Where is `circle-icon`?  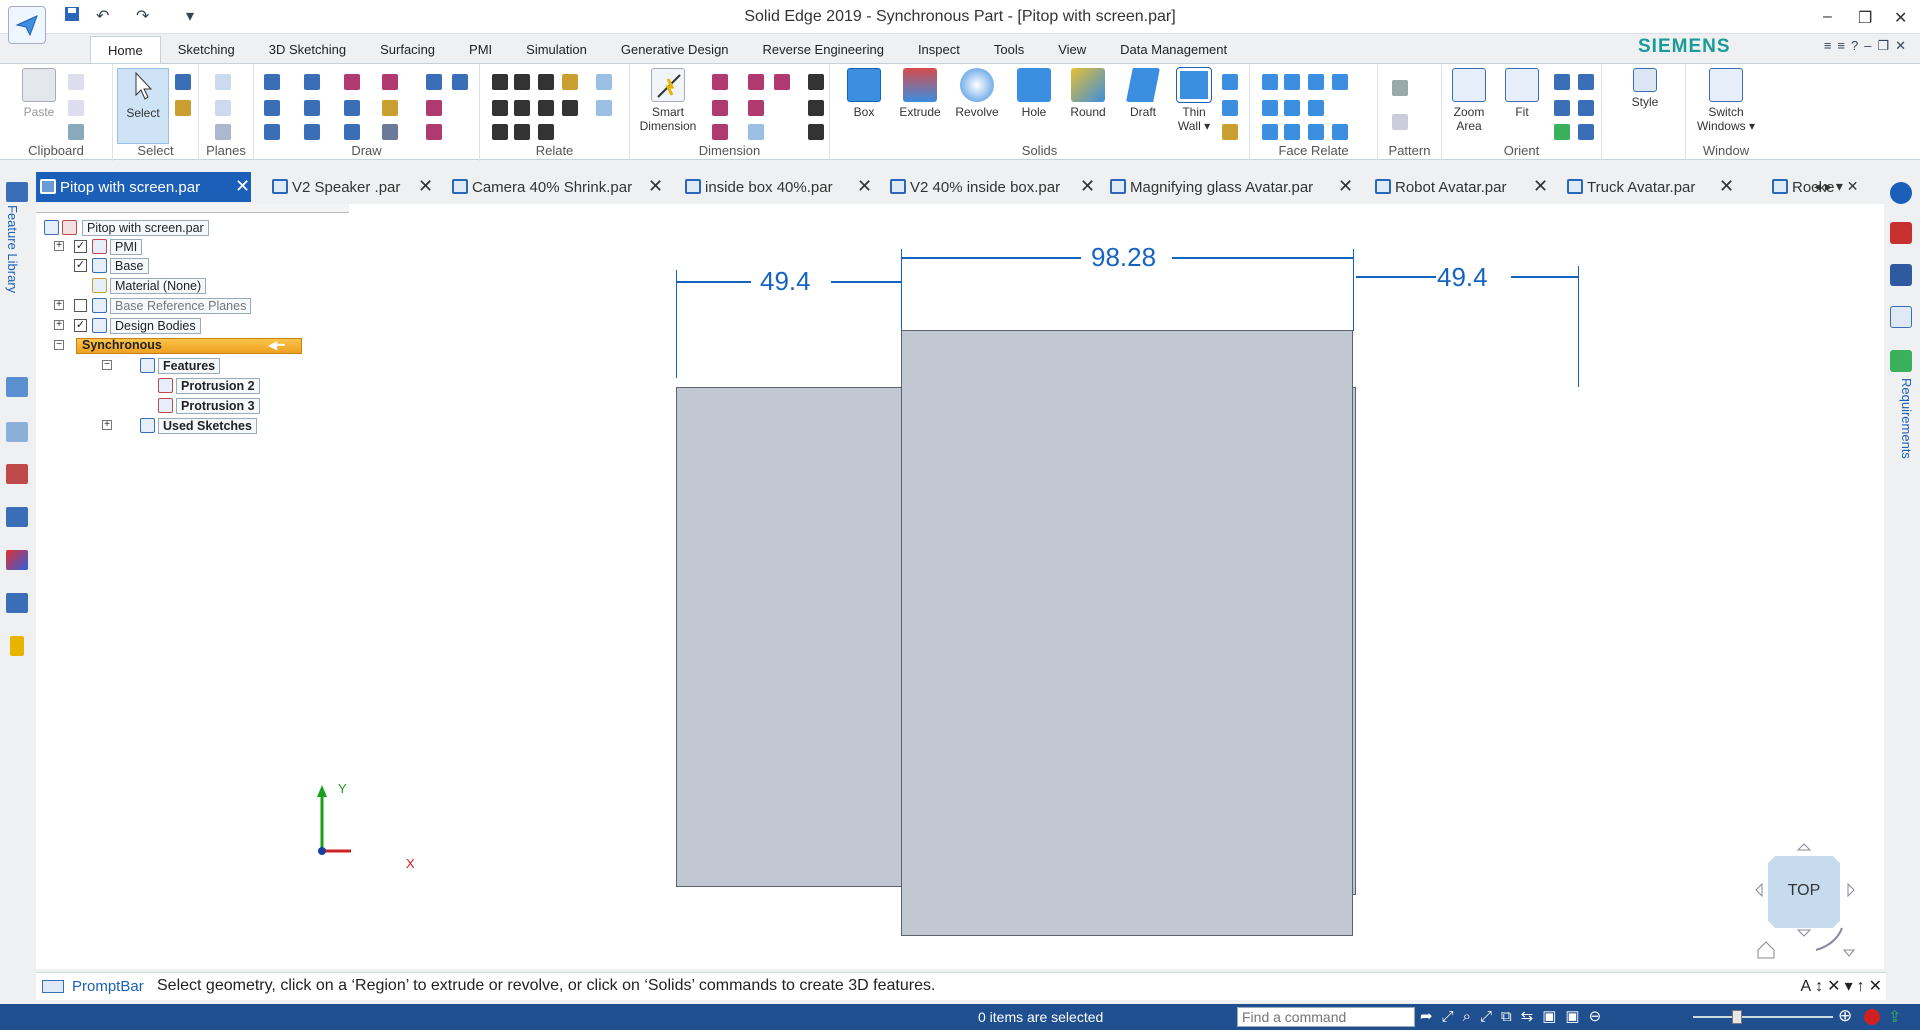 circle-icon is located at coordinates (272, 132).